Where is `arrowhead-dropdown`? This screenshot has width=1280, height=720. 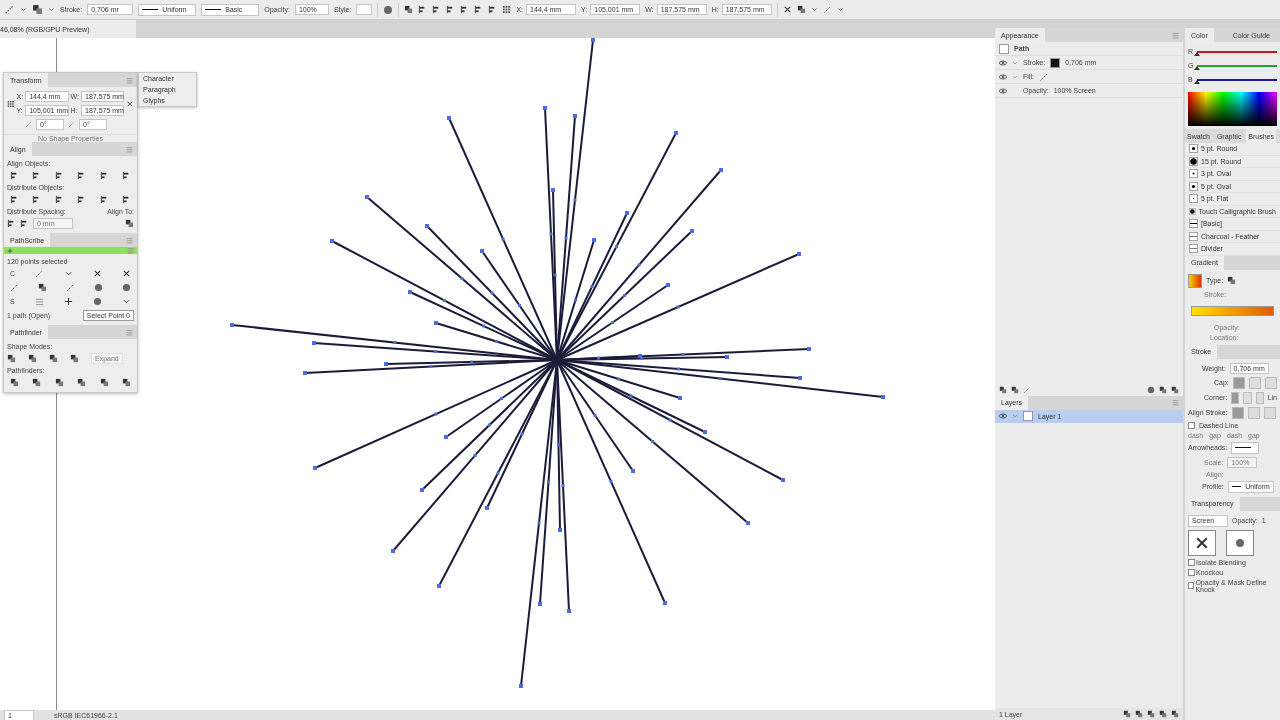 arrowhead-dropdown is located at coordinates (1245, 447).